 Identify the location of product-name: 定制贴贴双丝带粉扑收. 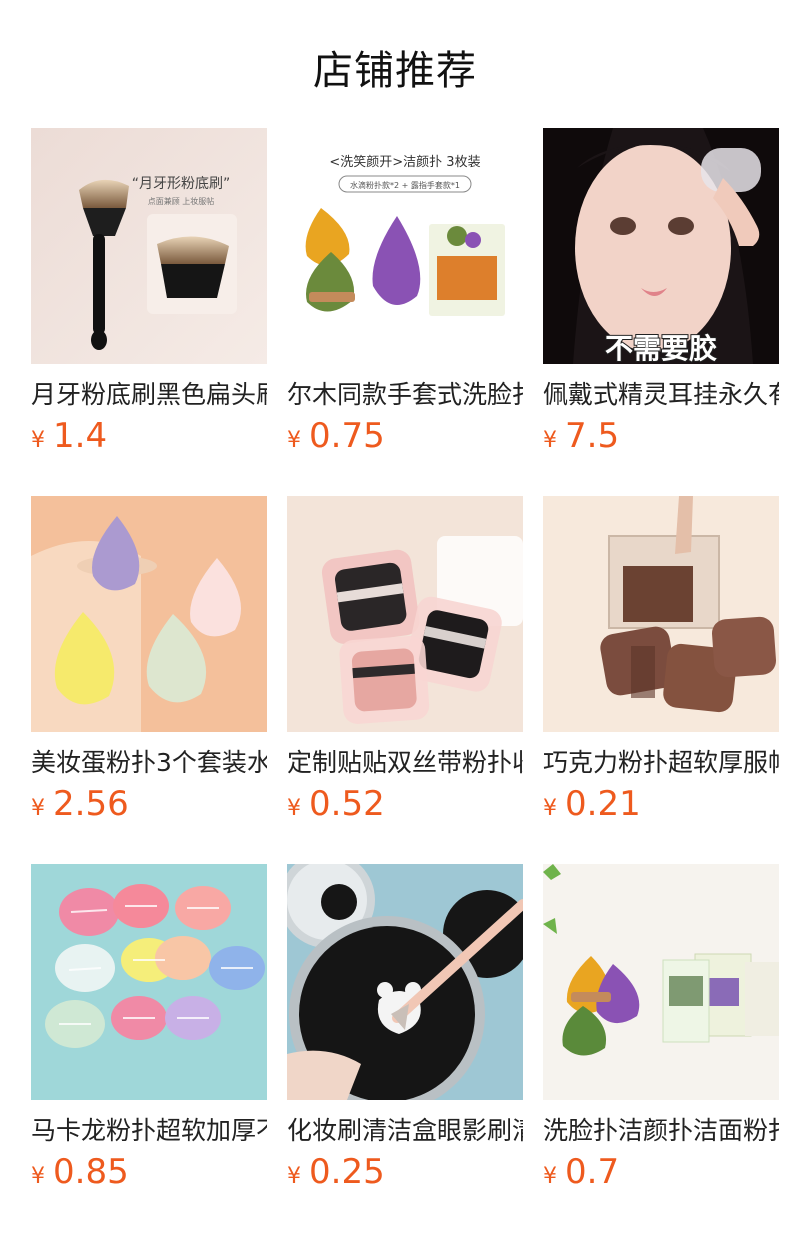
(405, 763).